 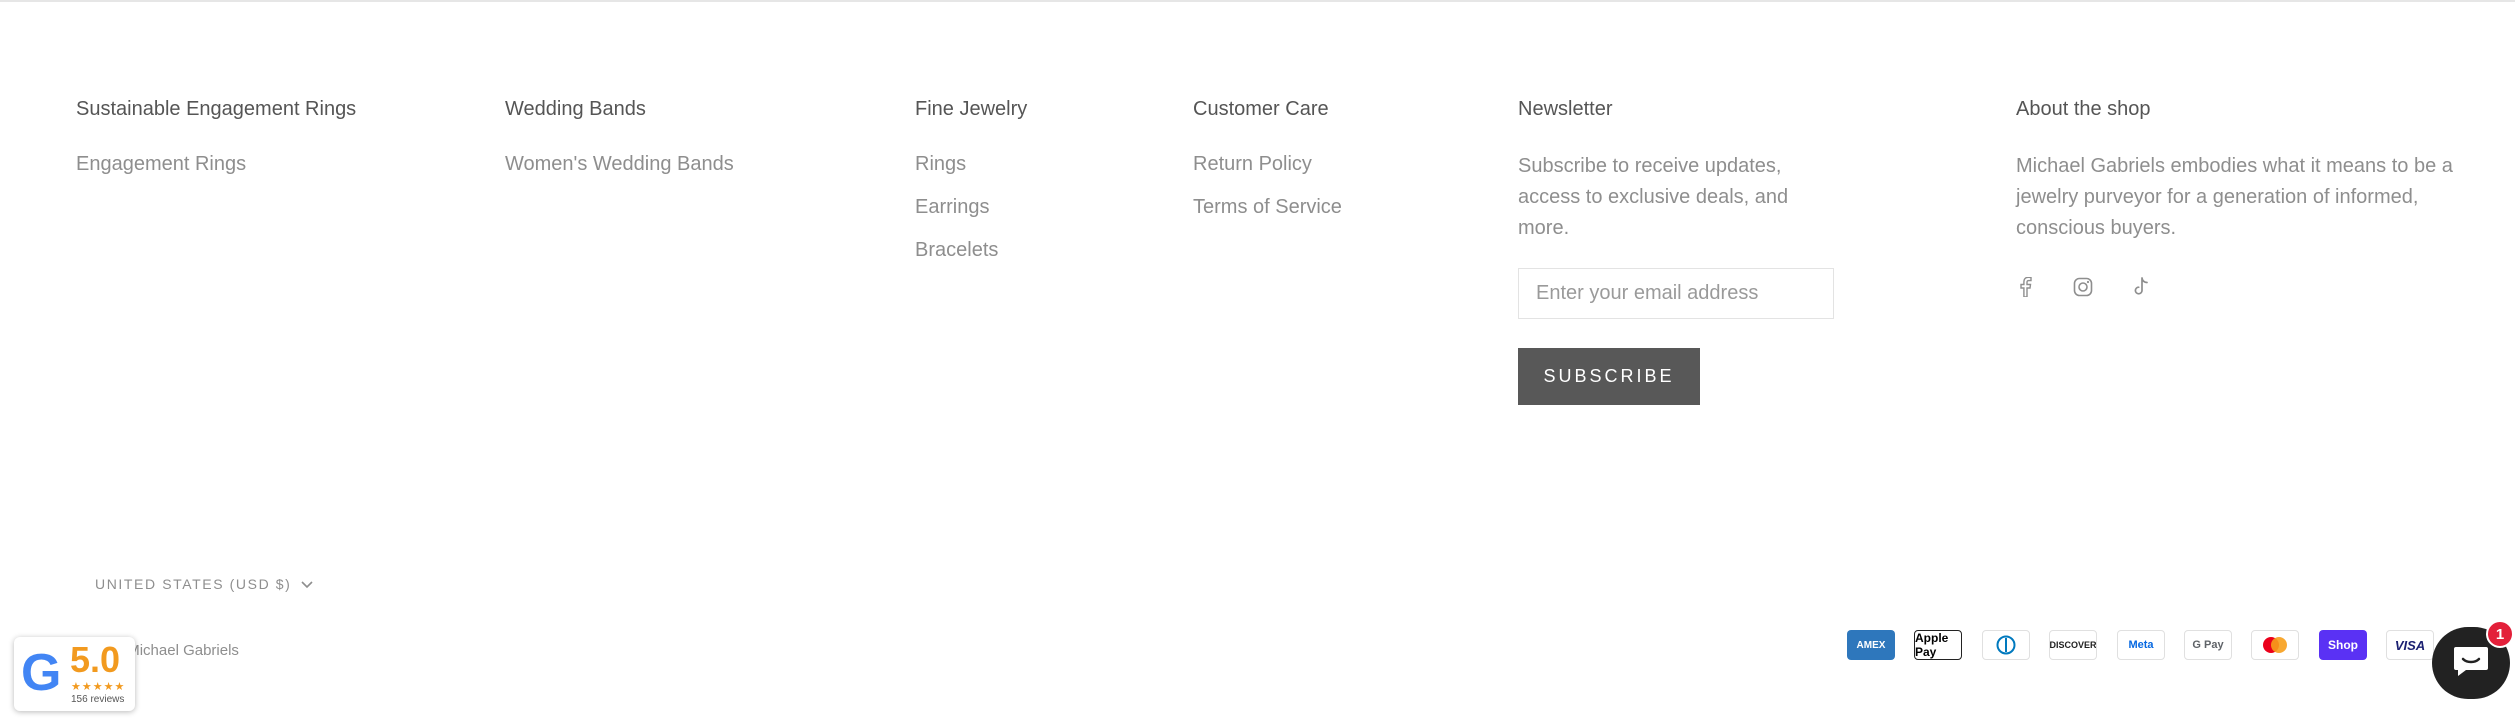 What do you see at coordinates (161, 164) in the screenshot?
I see `link-engagement-rings: Engagement Rings` at bounding box center [161, 164].